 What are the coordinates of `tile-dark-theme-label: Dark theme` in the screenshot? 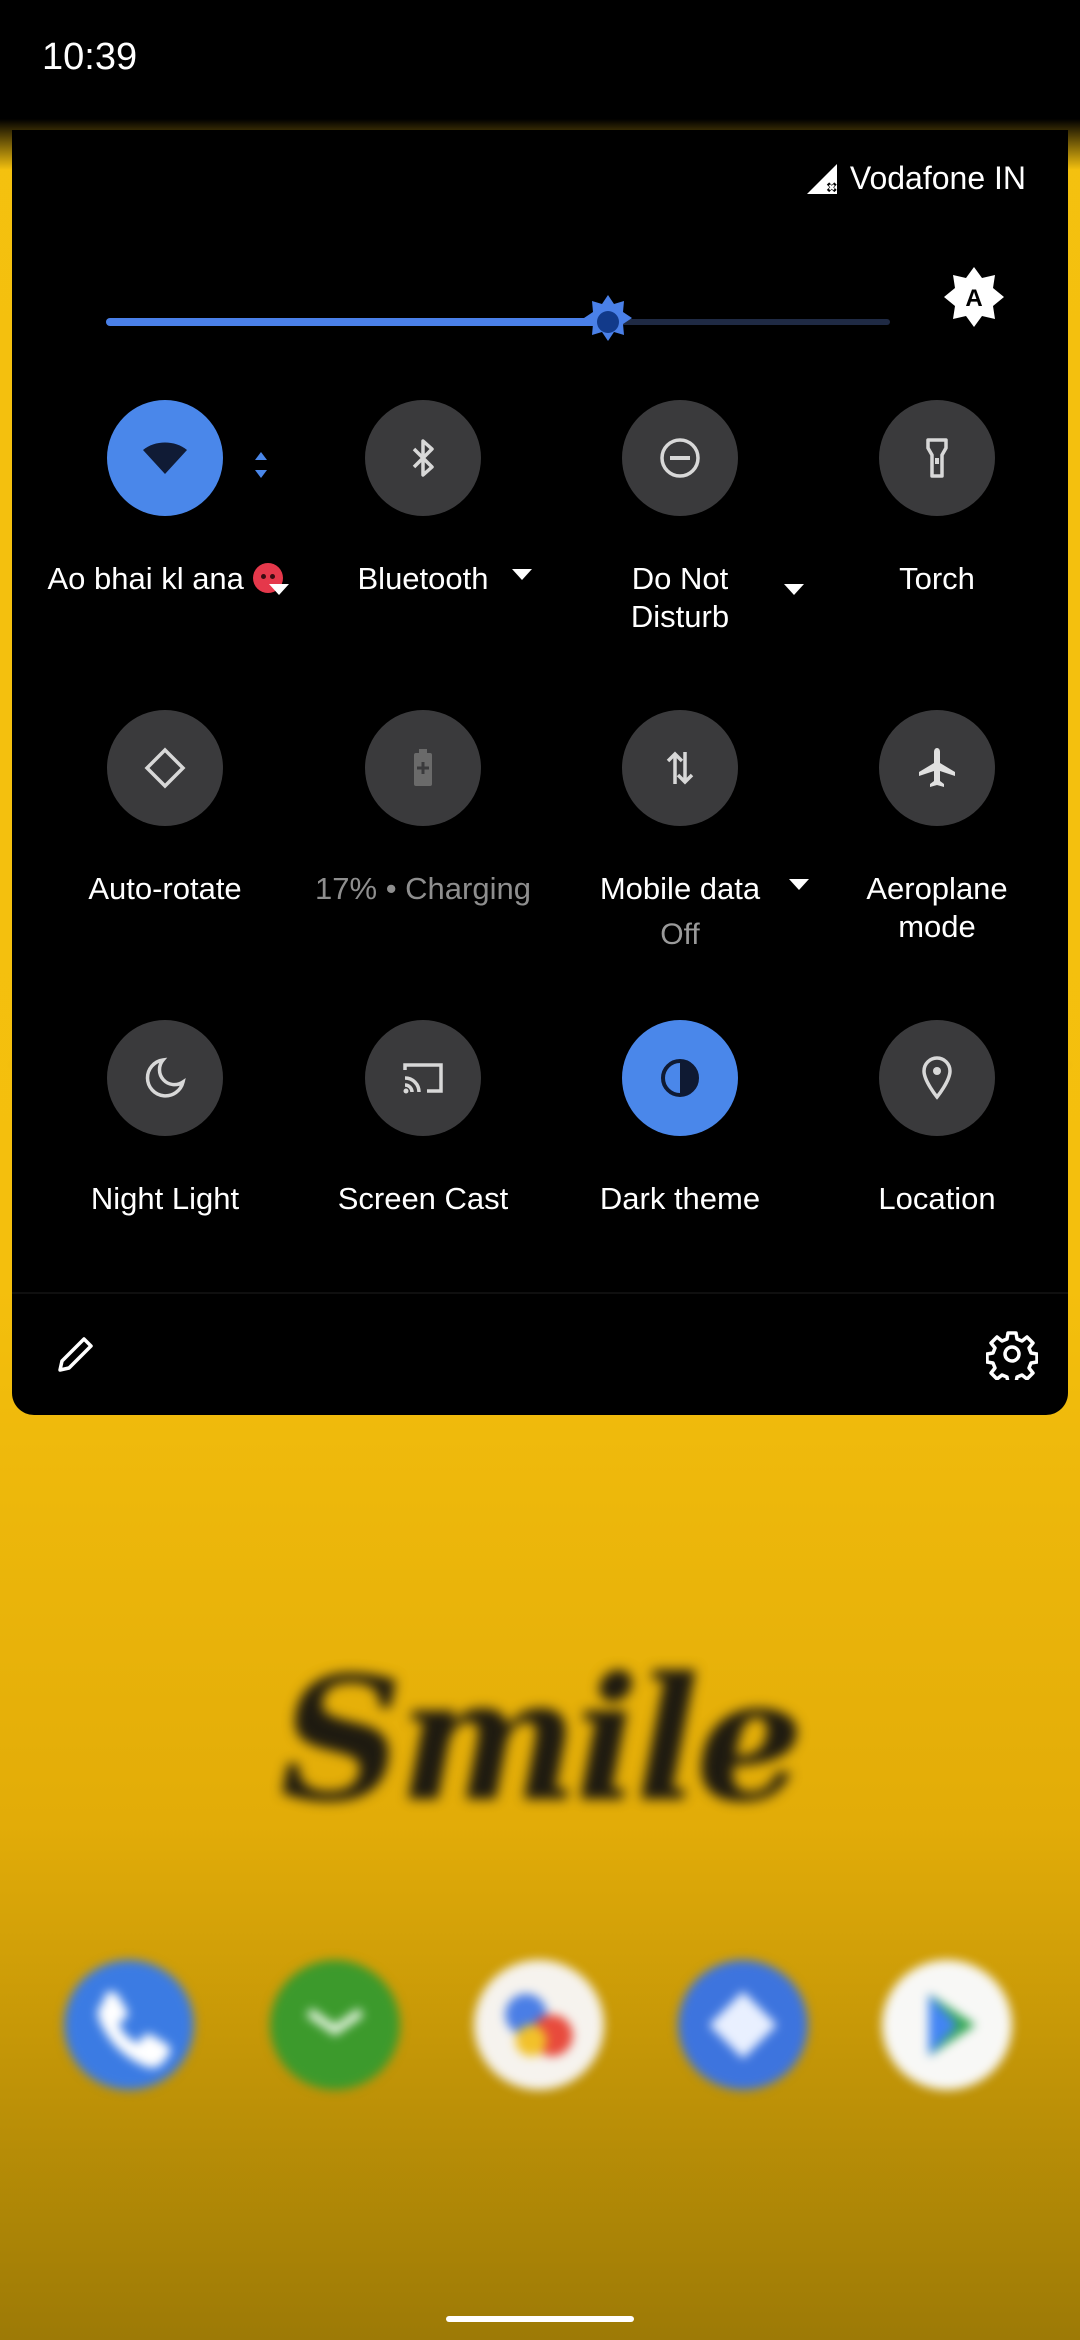 It's located at (680, 1198).